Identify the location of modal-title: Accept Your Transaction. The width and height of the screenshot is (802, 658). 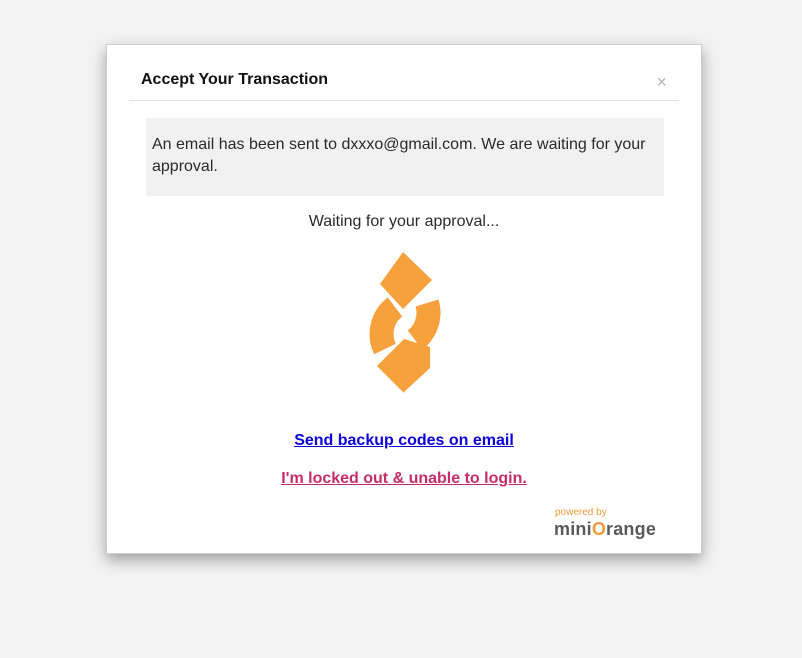
(235, 79).